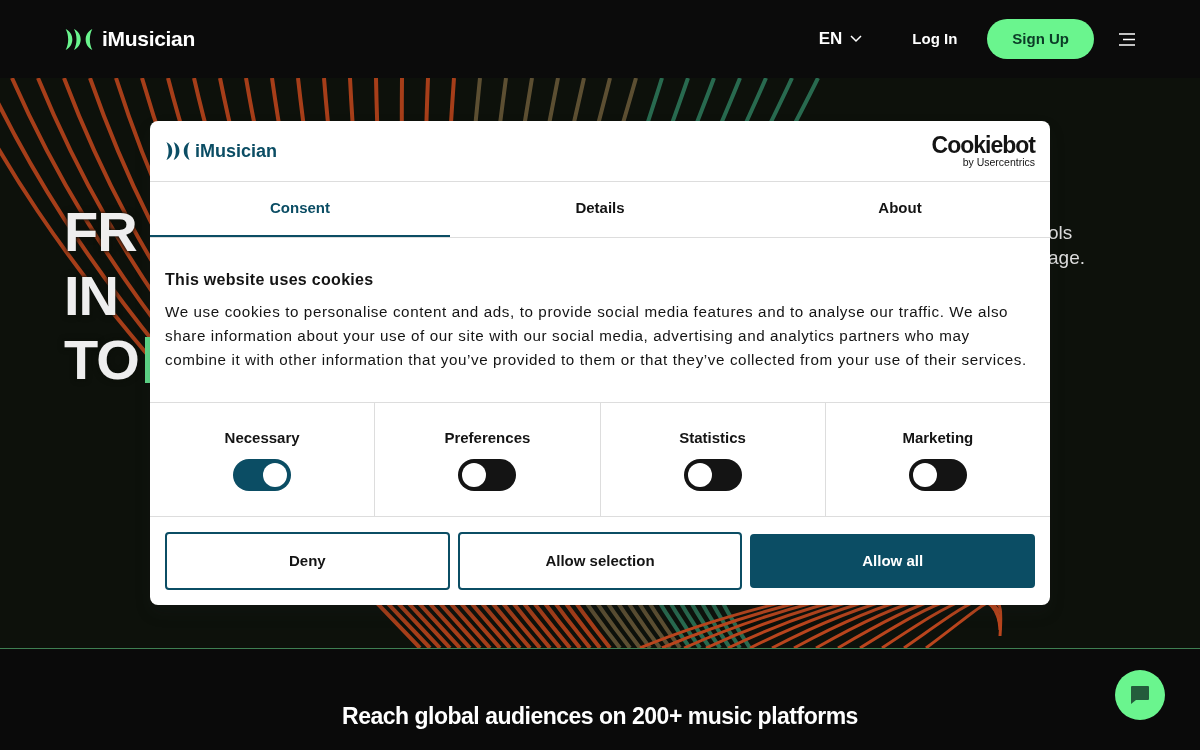  I want to click on chat-button, so click(1140, 695).